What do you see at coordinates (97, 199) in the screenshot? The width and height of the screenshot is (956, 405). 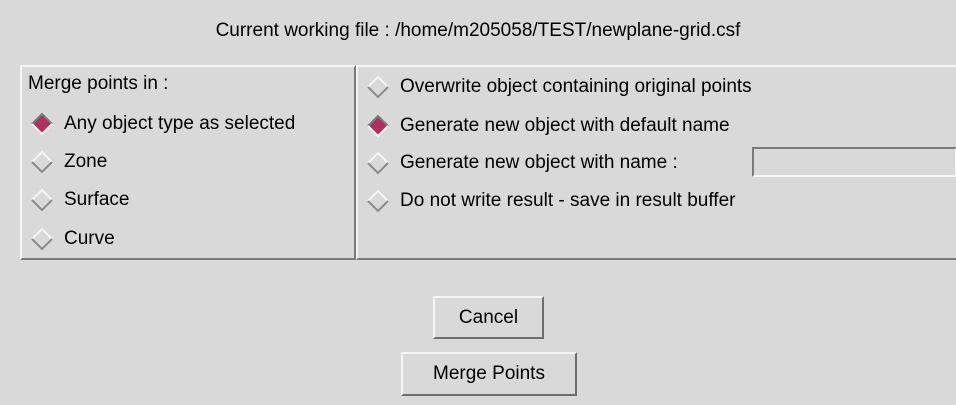 I see `radio-label: Surface` at bounding box center [97, 199].